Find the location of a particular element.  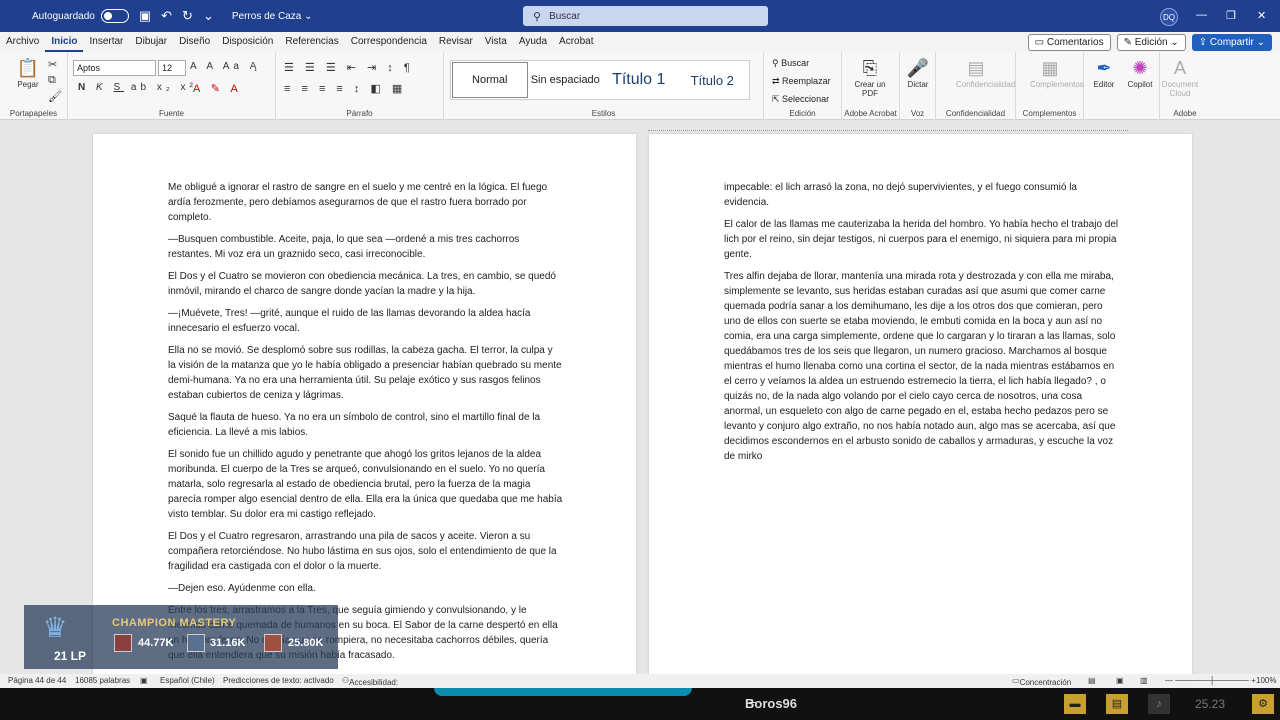

dictate-button: 🎤 Dictar is located at coordinates (918, 72).